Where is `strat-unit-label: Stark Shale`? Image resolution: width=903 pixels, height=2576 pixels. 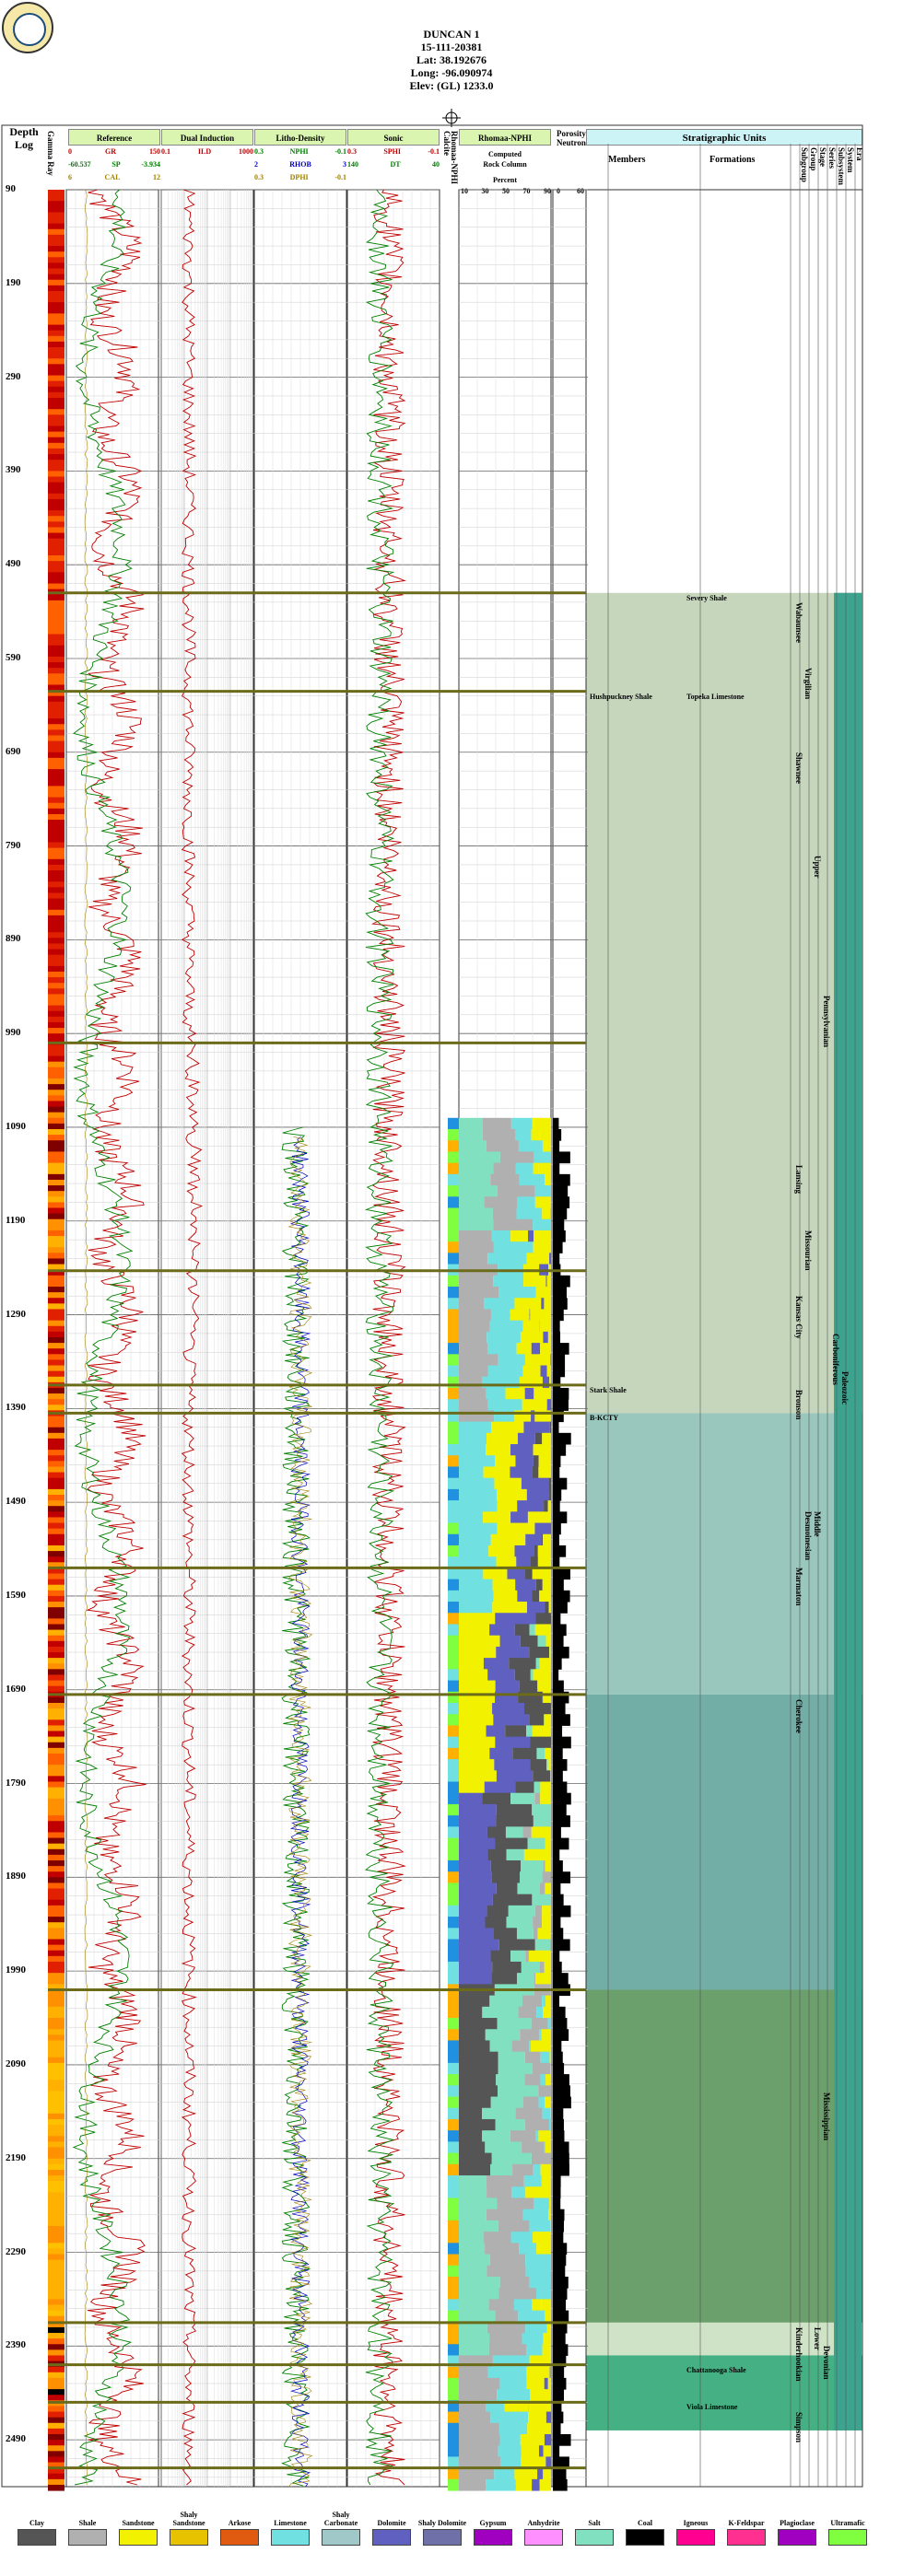
strat-unit-label: Stark Shale is located at coordinates (608, 1389).